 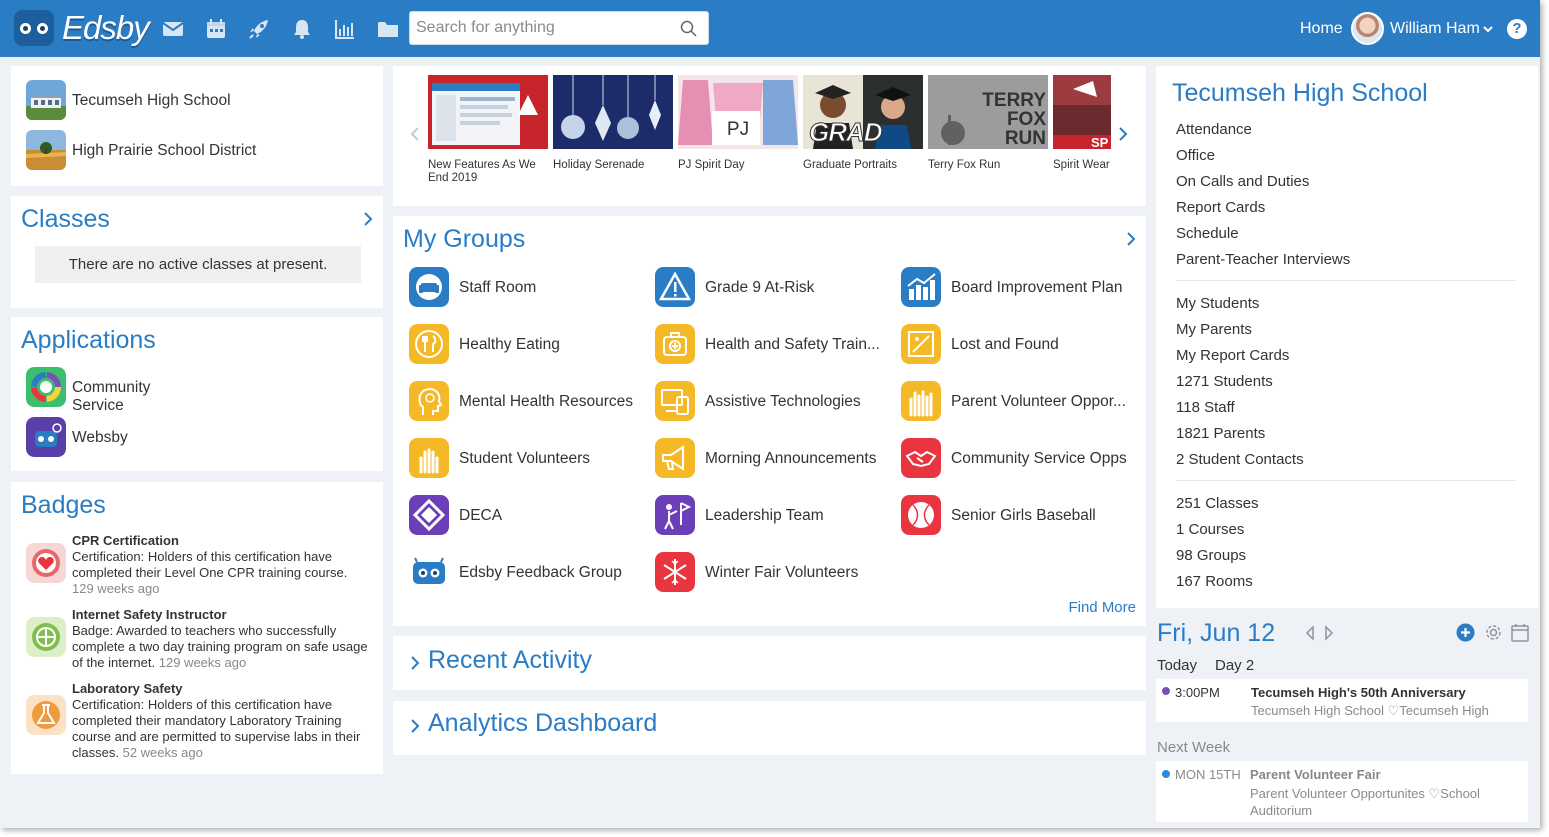 I want to click on recent-activity-title: Recent Activity, so click(x=510, y=660).